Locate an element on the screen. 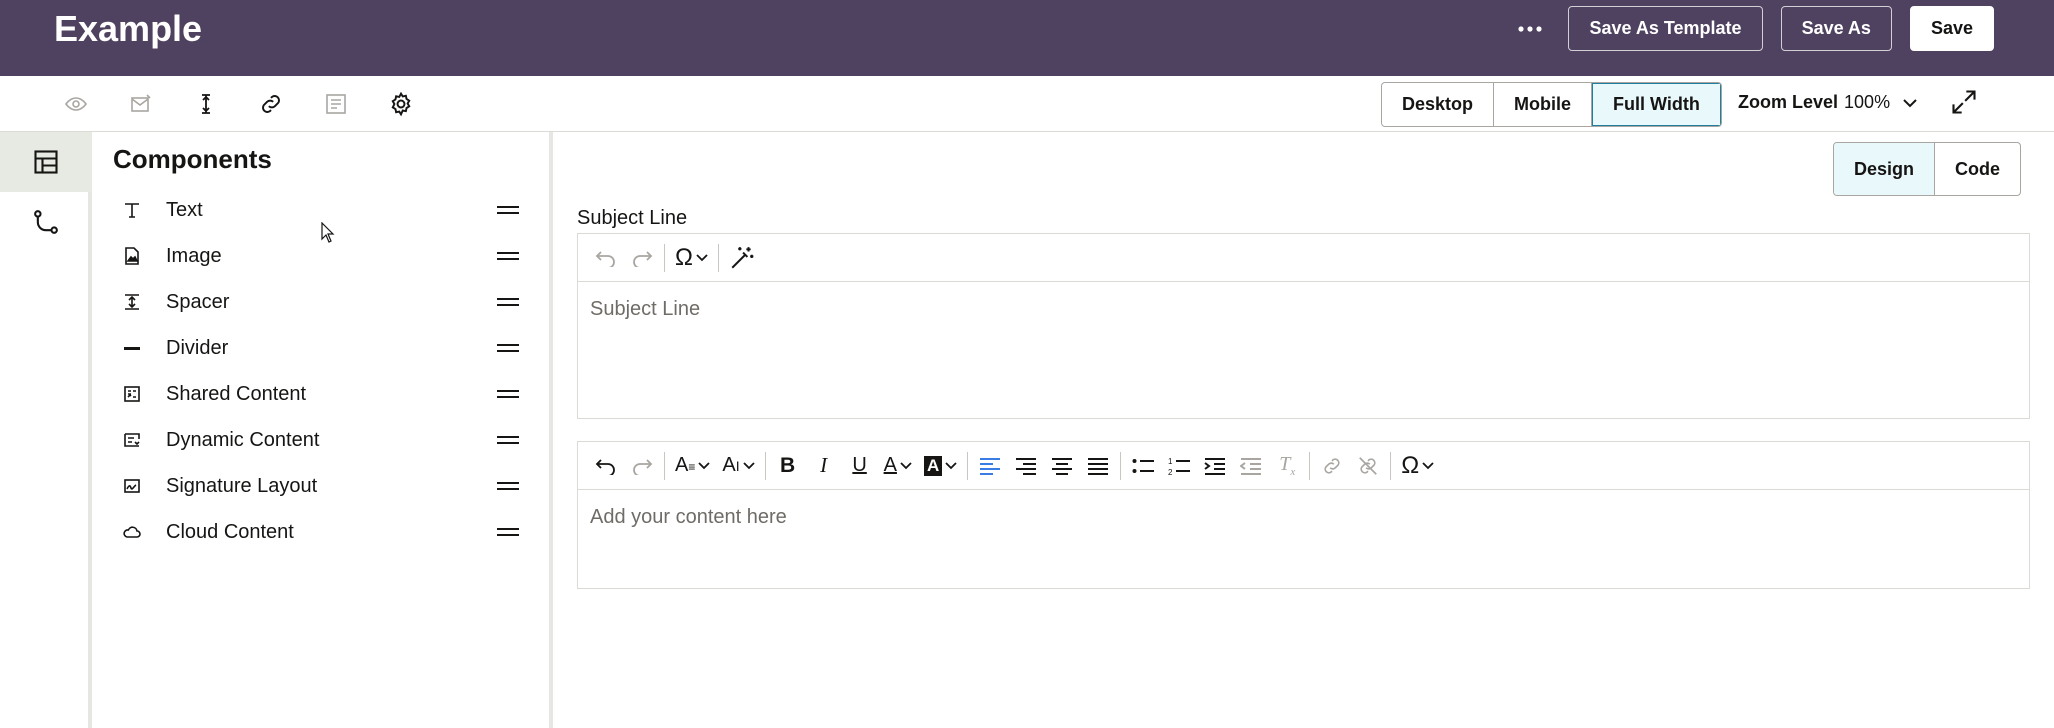  full-width-view-button: Full Width is located at coordinates (1656, 104).